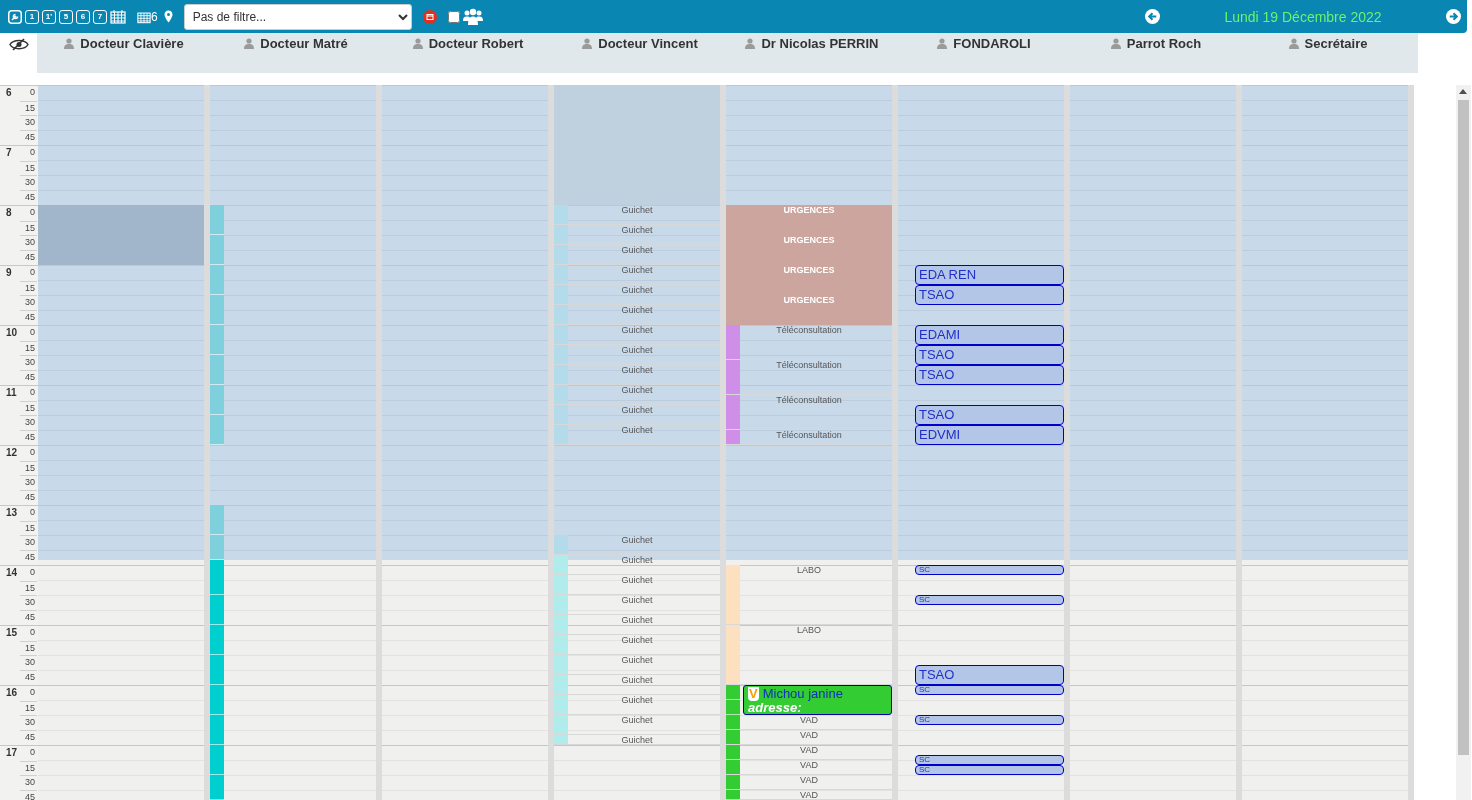  What do you see at coordinates (15, 16) in the screenshot?
I see `wrench-button` at bounding box center [15, 16].